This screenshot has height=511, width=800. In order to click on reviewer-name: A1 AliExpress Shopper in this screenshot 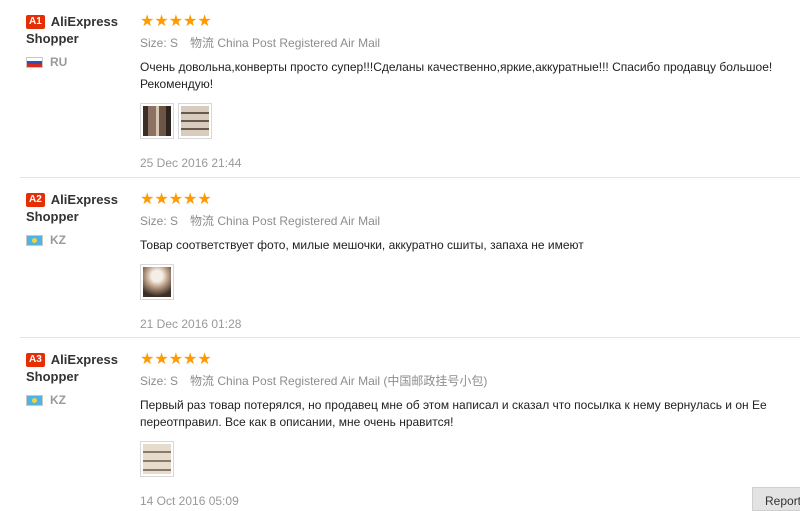, I will do `click(72, 30)`.